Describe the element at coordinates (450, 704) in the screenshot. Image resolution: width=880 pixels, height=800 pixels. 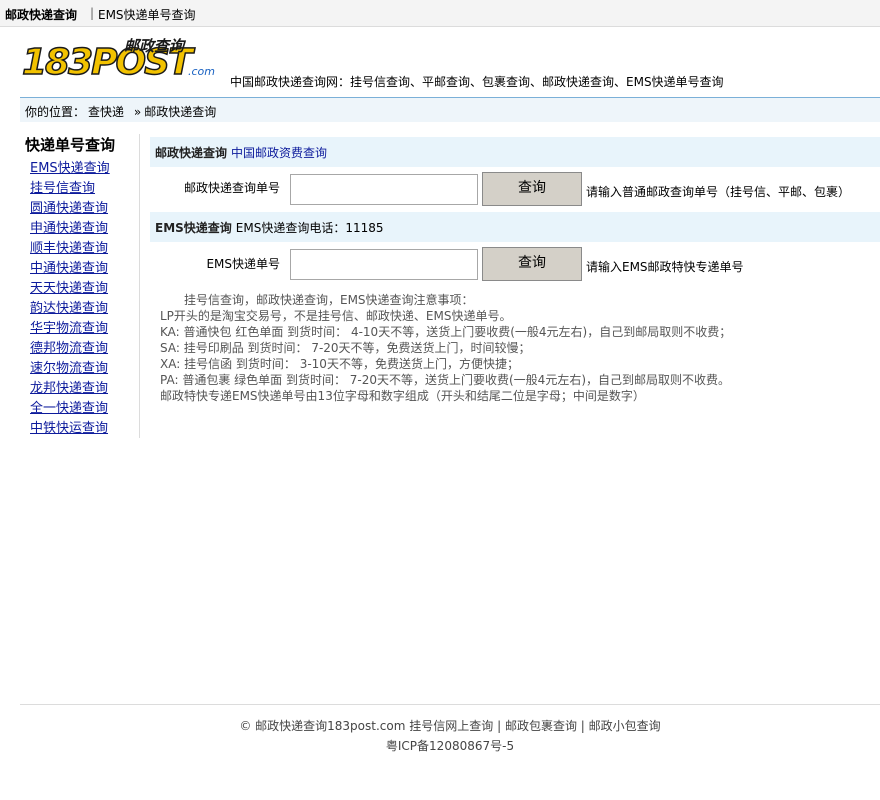
I see `footer-divider` at that location.